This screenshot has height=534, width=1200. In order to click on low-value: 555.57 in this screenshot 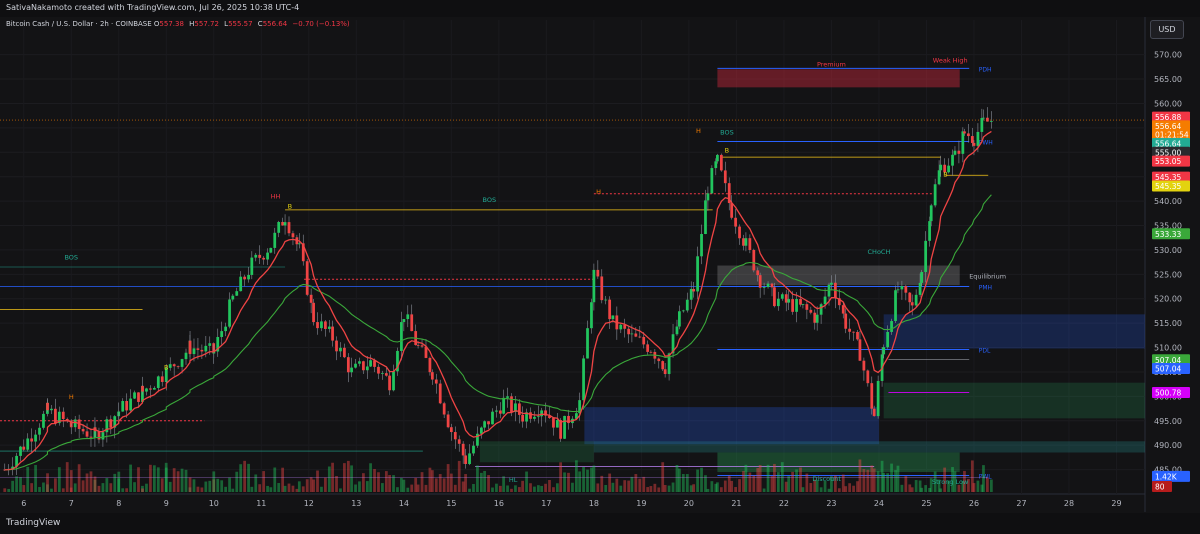, I will do `click(240, 24)`.